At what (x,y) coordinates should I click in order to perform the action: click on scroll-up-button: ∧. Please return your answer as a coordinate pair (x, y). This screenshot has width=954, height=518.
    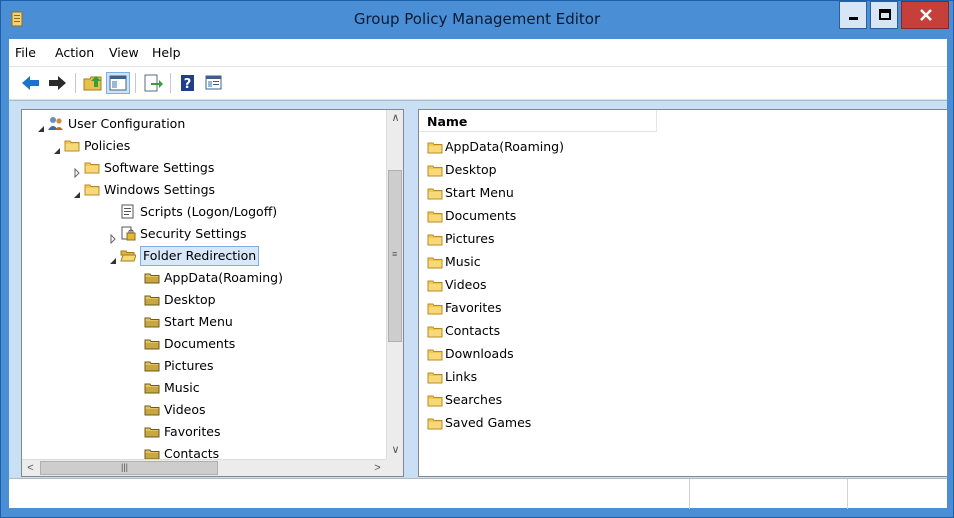
    Looking at the image, I should click on (395, 118).